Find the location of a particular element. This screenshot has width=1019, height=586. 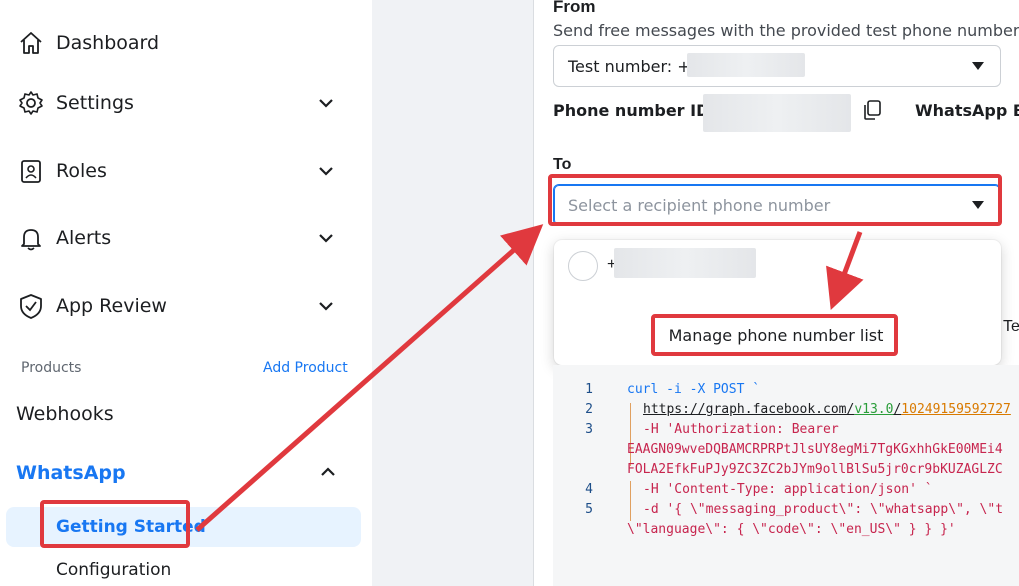

recipient-option-radio is located at coordinates (583, 266).